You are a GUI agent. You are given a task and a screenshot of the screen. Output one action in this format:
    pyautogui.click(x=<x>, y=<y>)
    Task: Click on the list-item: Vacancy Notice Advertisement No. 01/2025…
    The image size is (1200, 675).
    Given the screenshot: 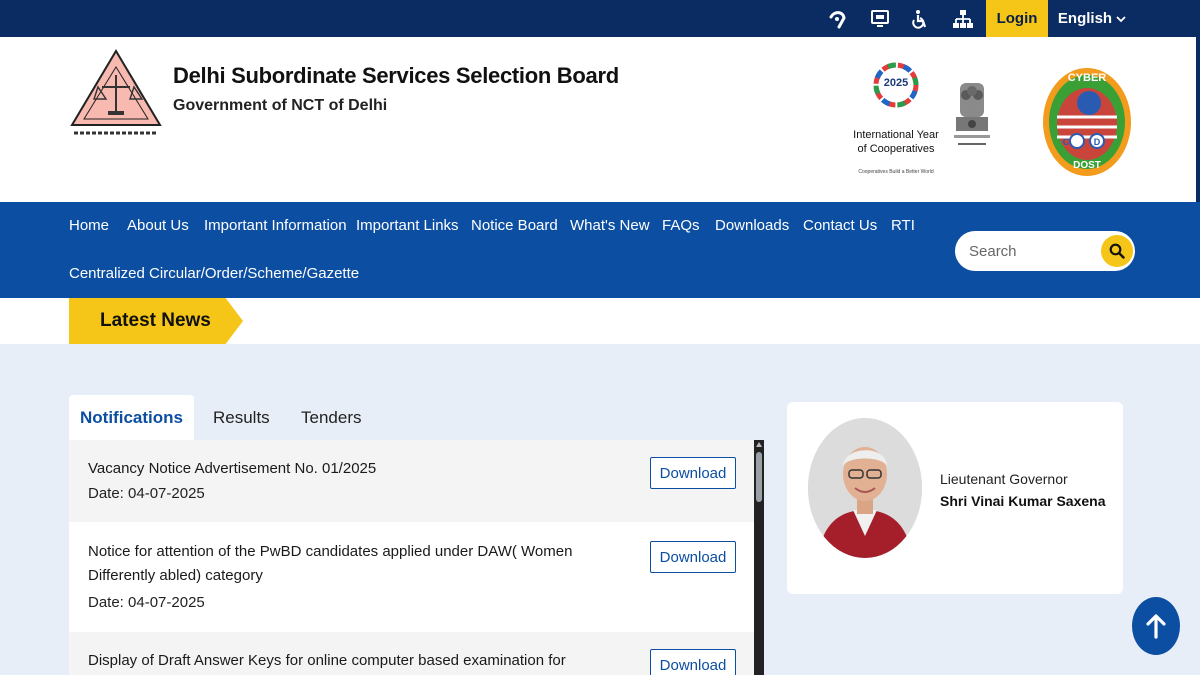 What is the action you would take?
    pyautogui.click(x=411, y=481)
    